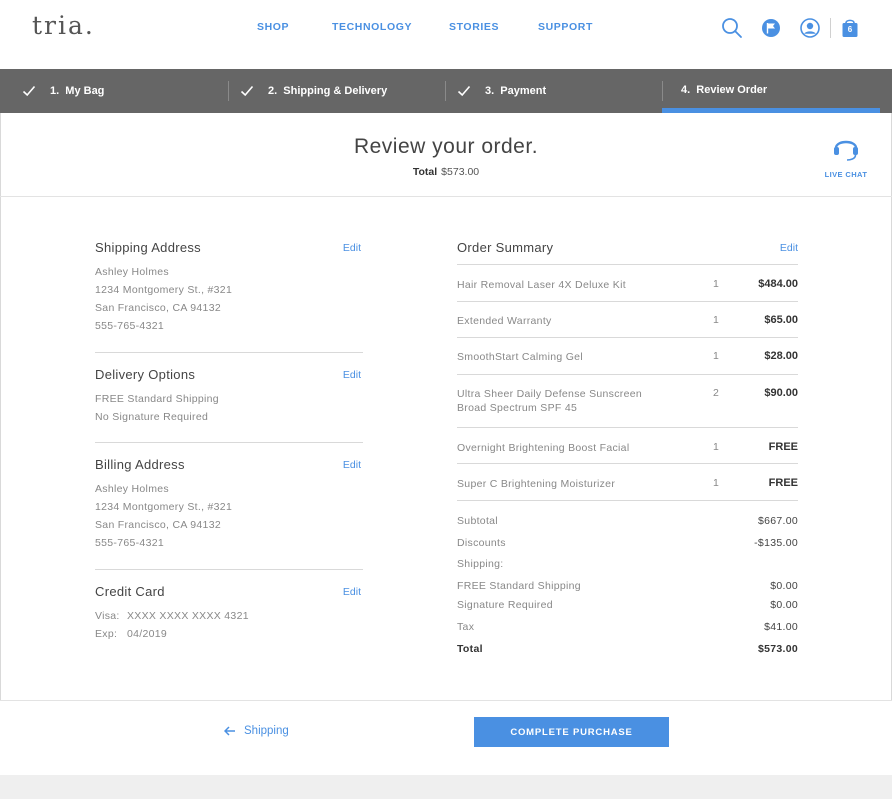  What do you see at coordinates (148, 247) in the screenshot?
I see `section-title: Shipping Address` at bounding box center [148, 247].